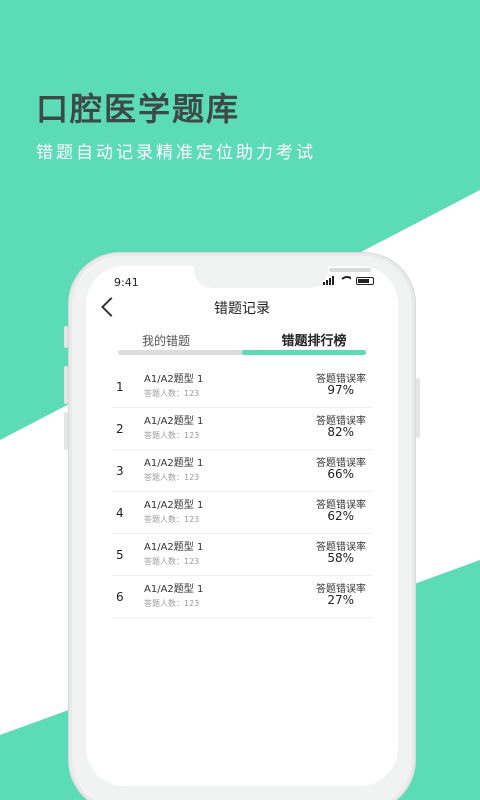 This screenshot has width=480, height=800. What do you see at coordinates (120, 555) in the screenshot?
I see `rank-number: 5` at bounding box center [120, 555].